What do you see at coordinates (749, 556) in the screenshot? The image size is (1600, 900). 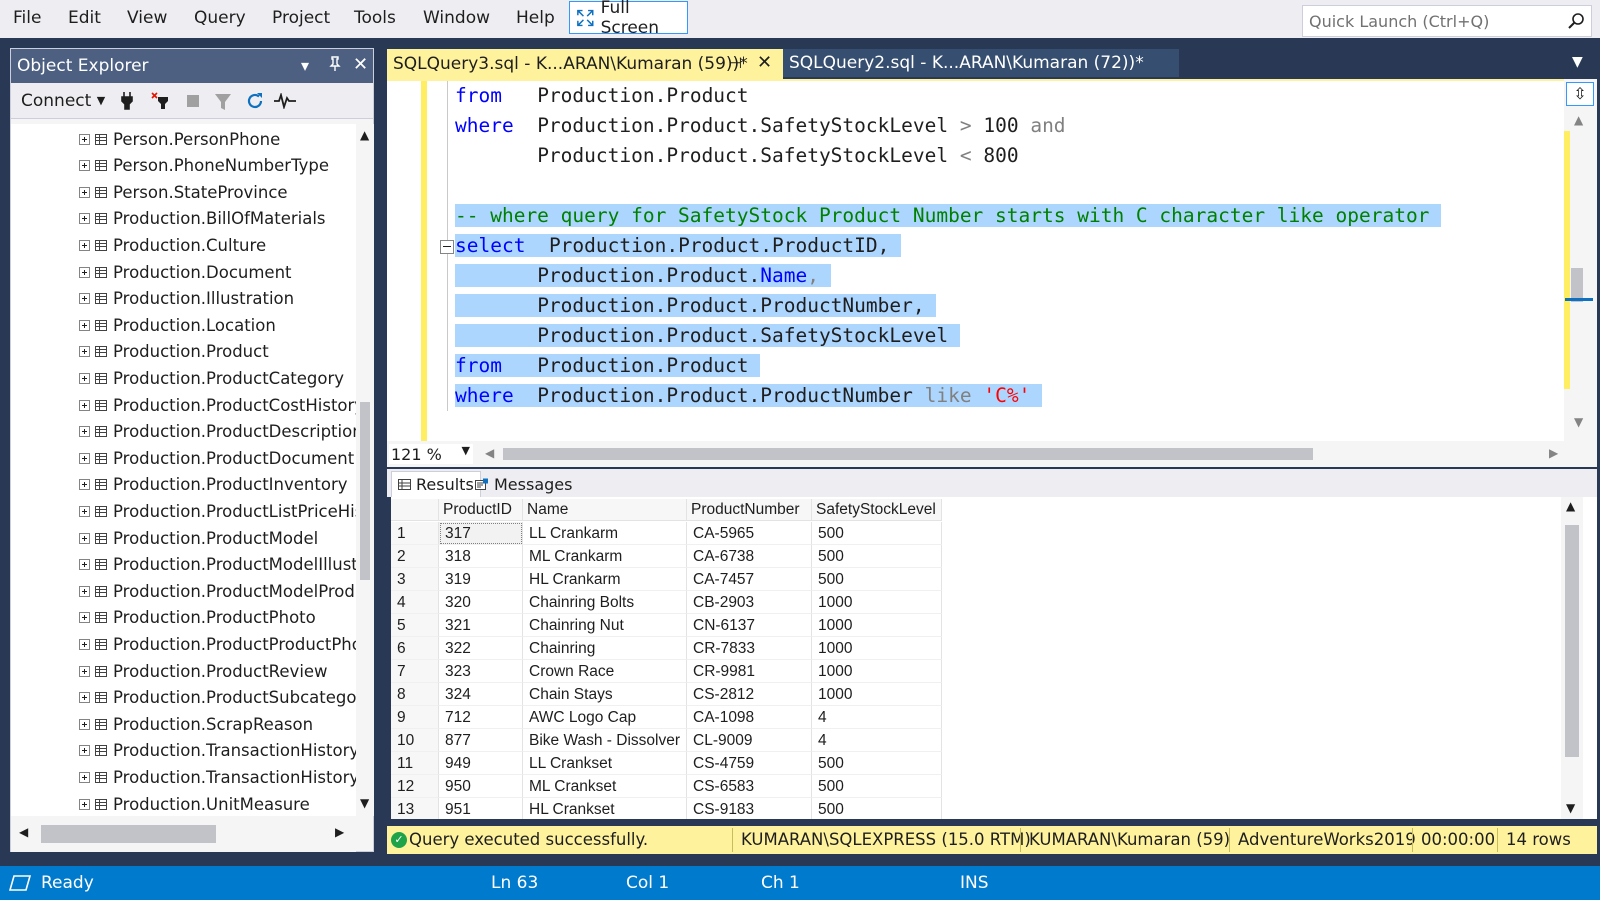 I see `grid-cell: CA-6738` at bounding box center [749, 556].